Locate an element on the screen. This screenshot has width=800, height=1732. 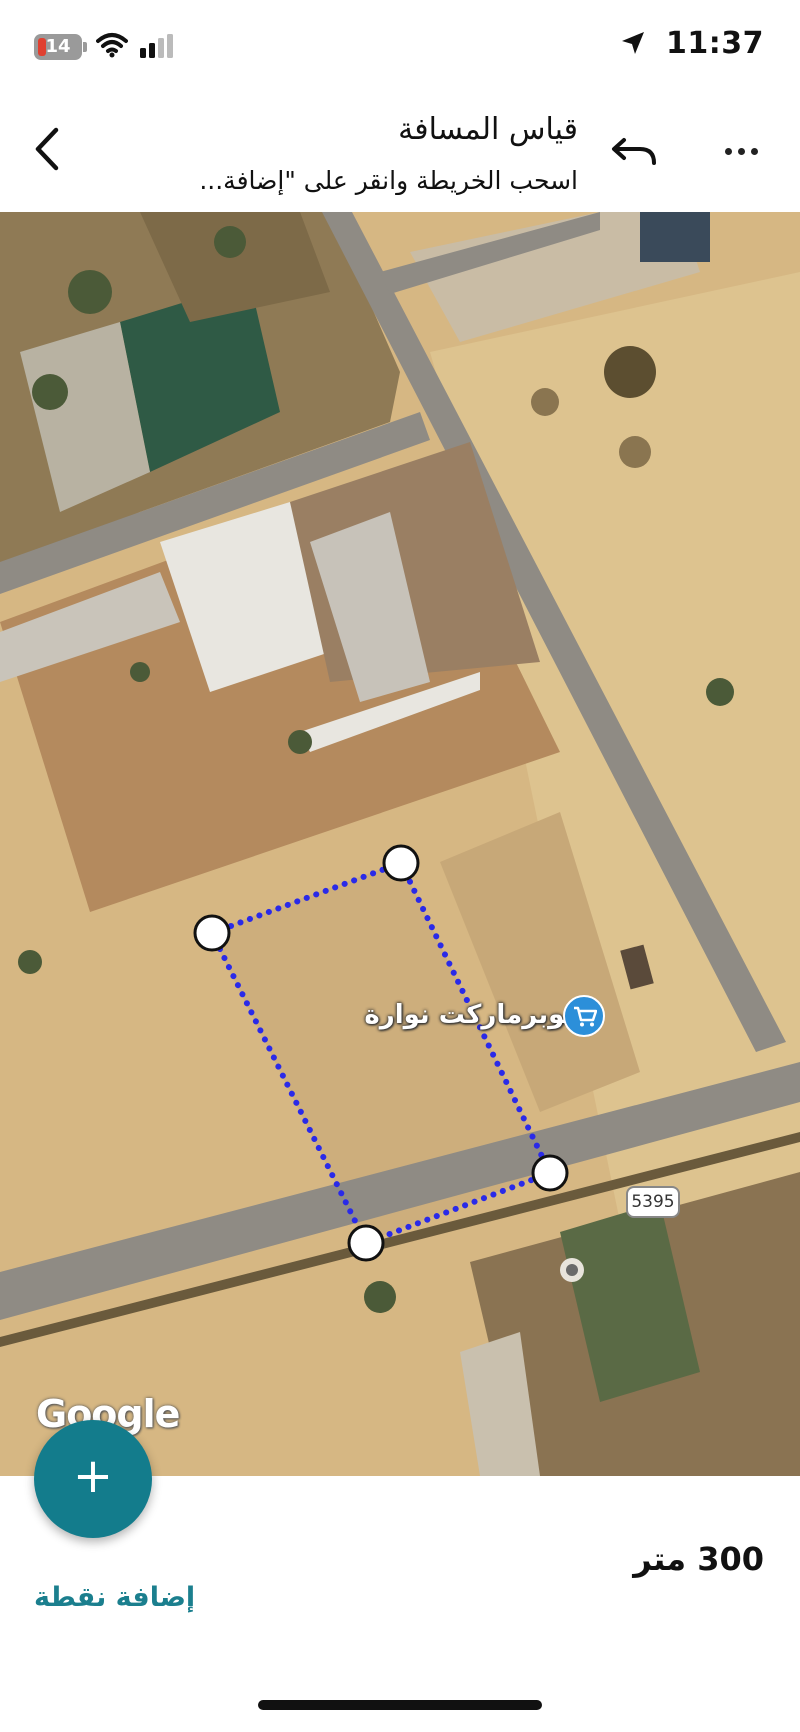
shopping-cart-icon is located at coordinates (584, 1016).